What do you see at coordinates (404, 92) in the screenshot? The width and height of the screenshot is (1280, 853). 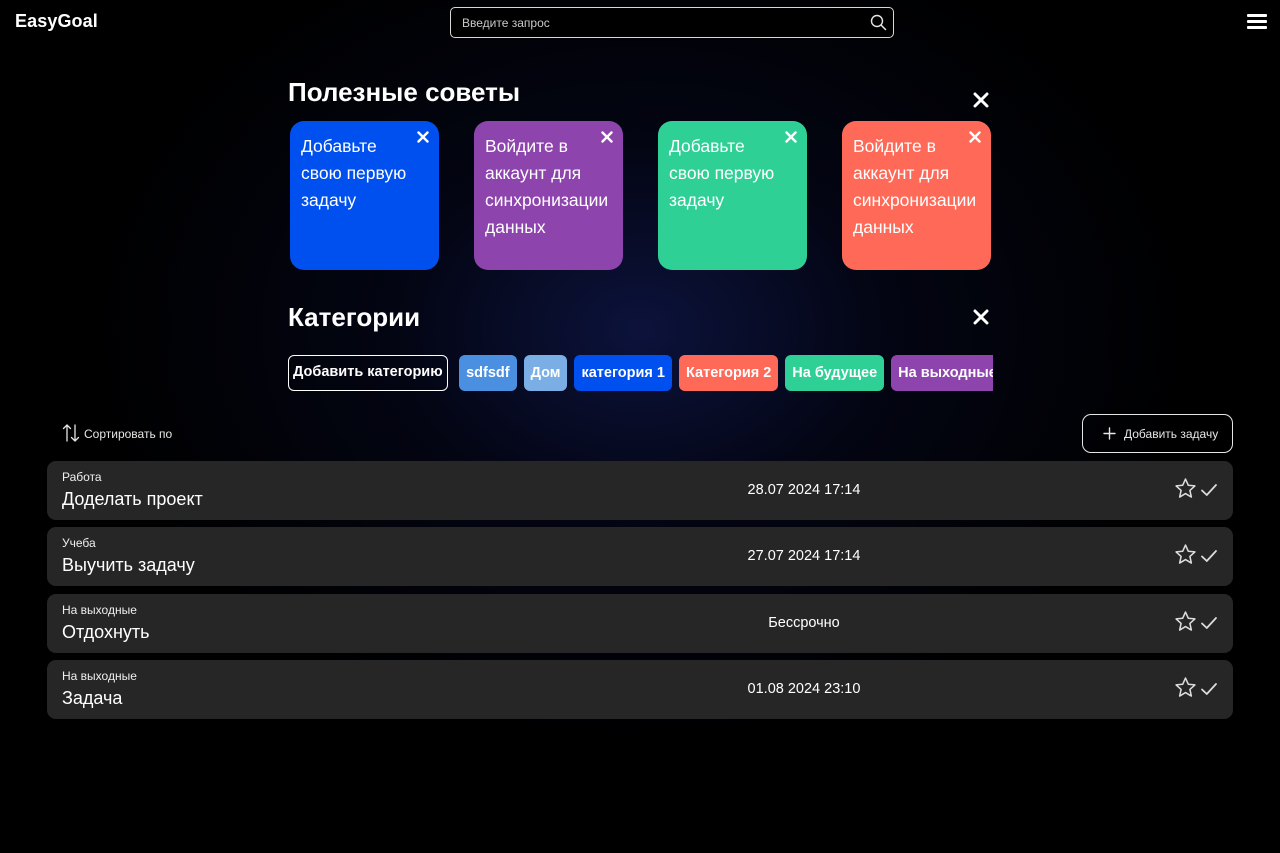 I see `tips-title: Полезные советы` at bounding box center [404, 92].